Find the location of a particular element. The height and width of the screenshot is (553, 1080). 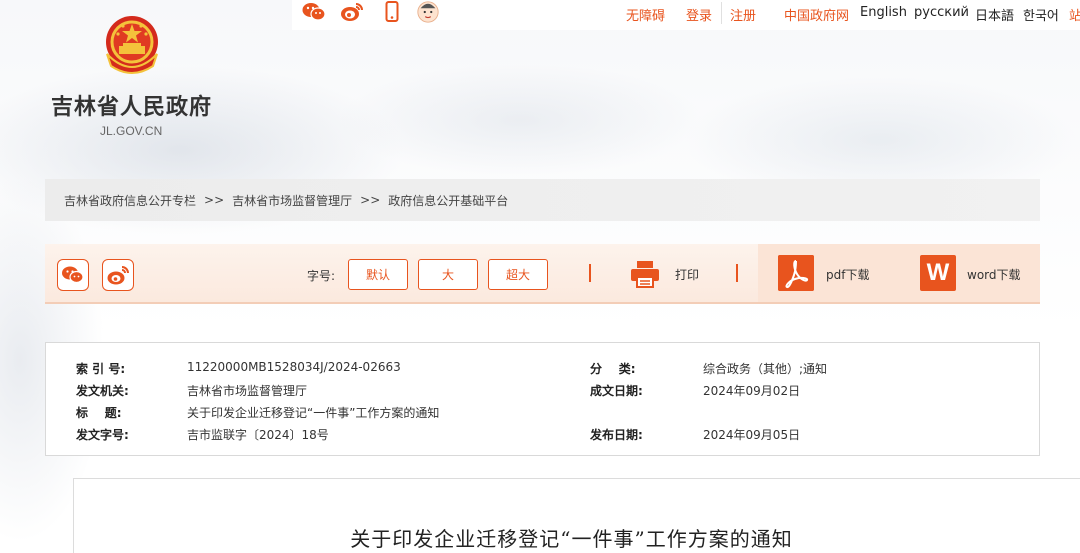

title-value: 关于印发企业迁移登记“一件事”工作方案的通知 is located at coordinates (313, 413).